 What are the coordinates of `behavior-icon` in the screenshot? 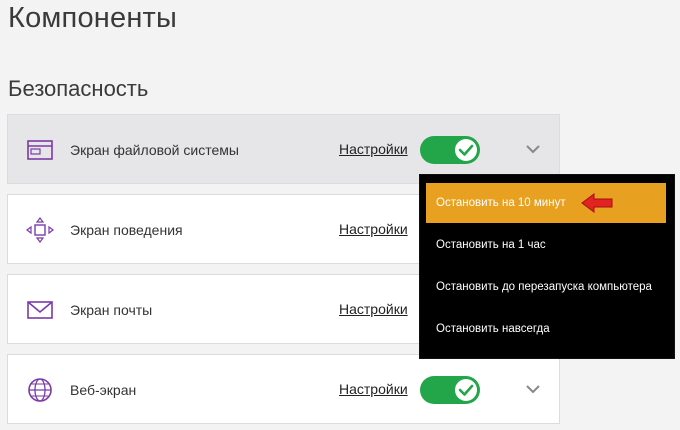 It's located at (40, 230).